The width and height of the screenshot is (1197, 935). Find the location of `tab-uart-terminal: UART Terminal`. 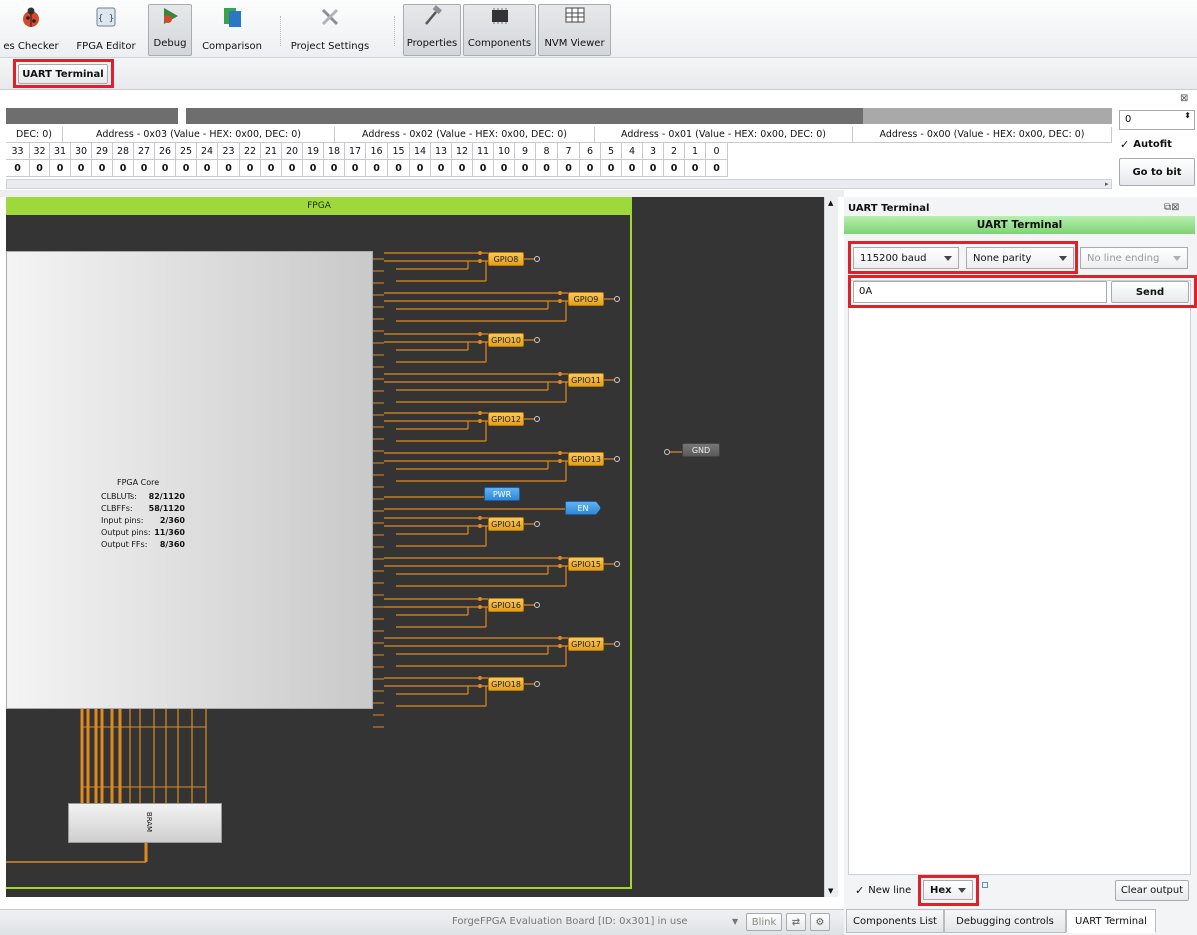

tab-uart-terminal: UART Terminal is located at coordinates (1111, 921).